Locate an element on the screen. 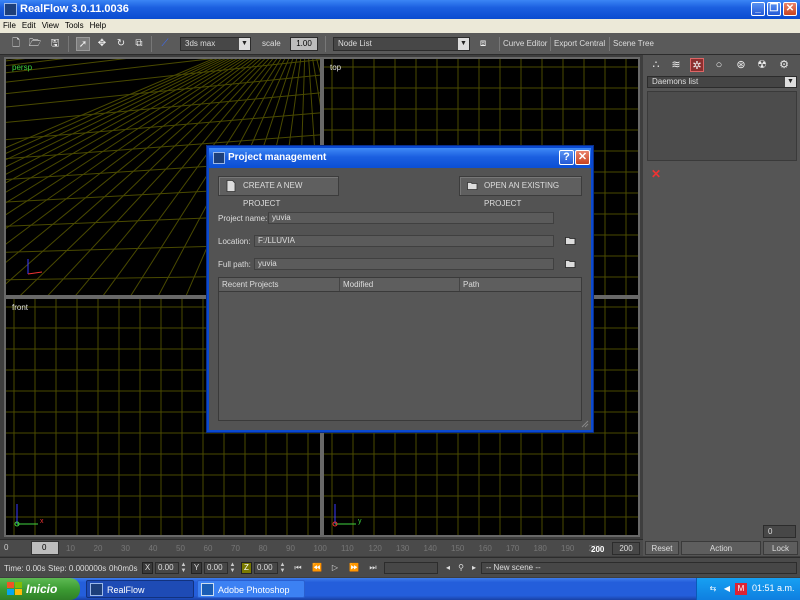  y-spinner: ▲ ▼ is located at coordinates (232, 568).